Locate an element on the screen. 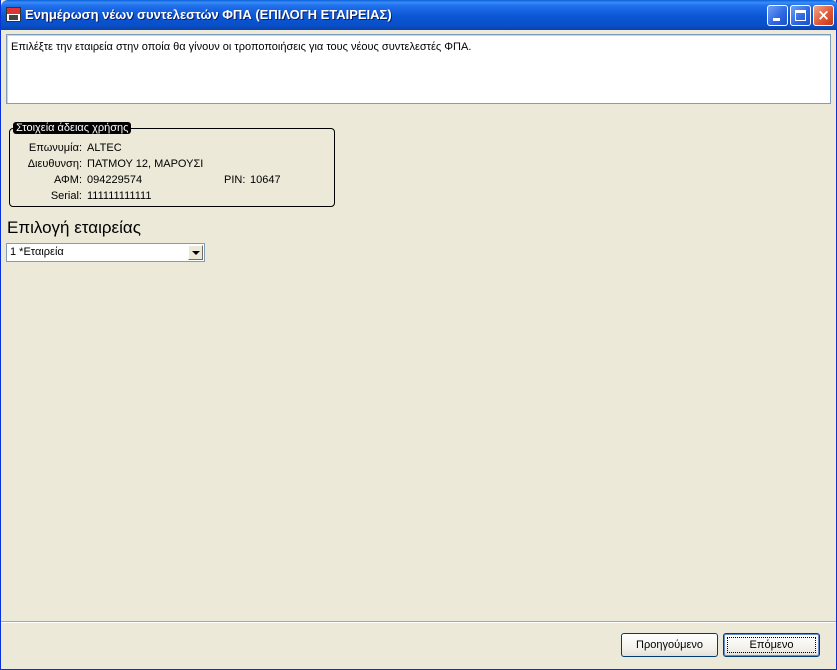  next-button: Επόμενο is located at coordinates (771, 645).